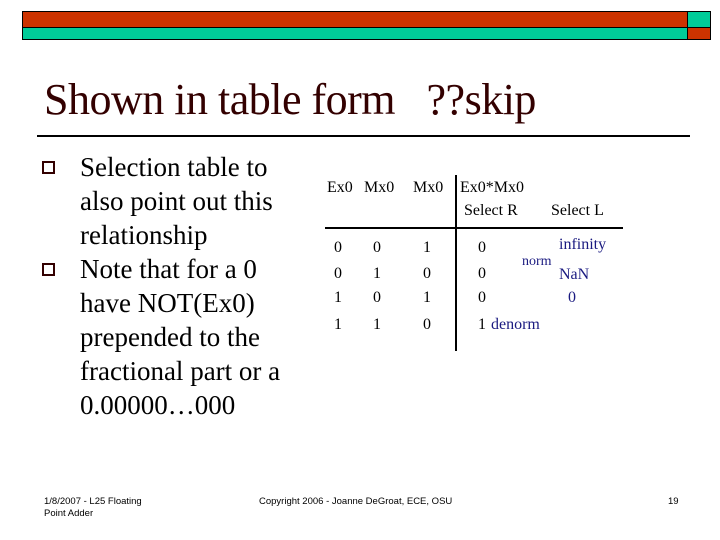 The image size is (720, 540). Describe the element at coordinates (377, 273) in the screenshot. I see `row2-mx0-a: 1` at that location.